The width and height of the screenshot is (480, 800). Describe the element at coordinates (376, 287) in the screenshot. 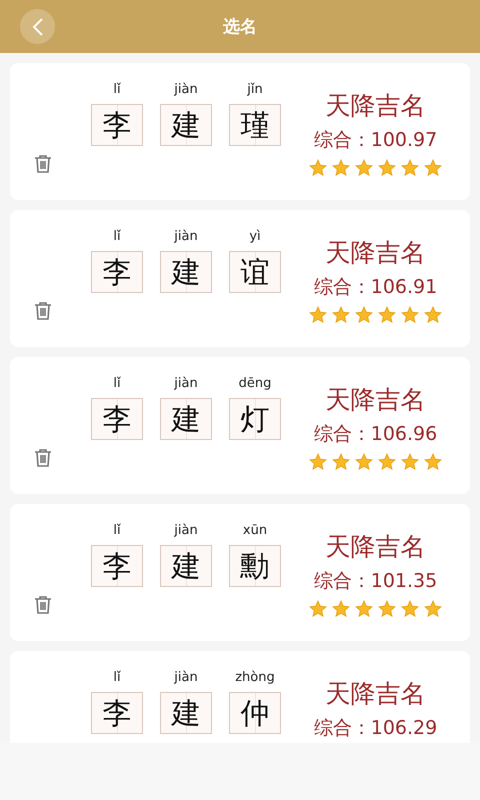

I see `total-score: 综合：106.91` at that location.